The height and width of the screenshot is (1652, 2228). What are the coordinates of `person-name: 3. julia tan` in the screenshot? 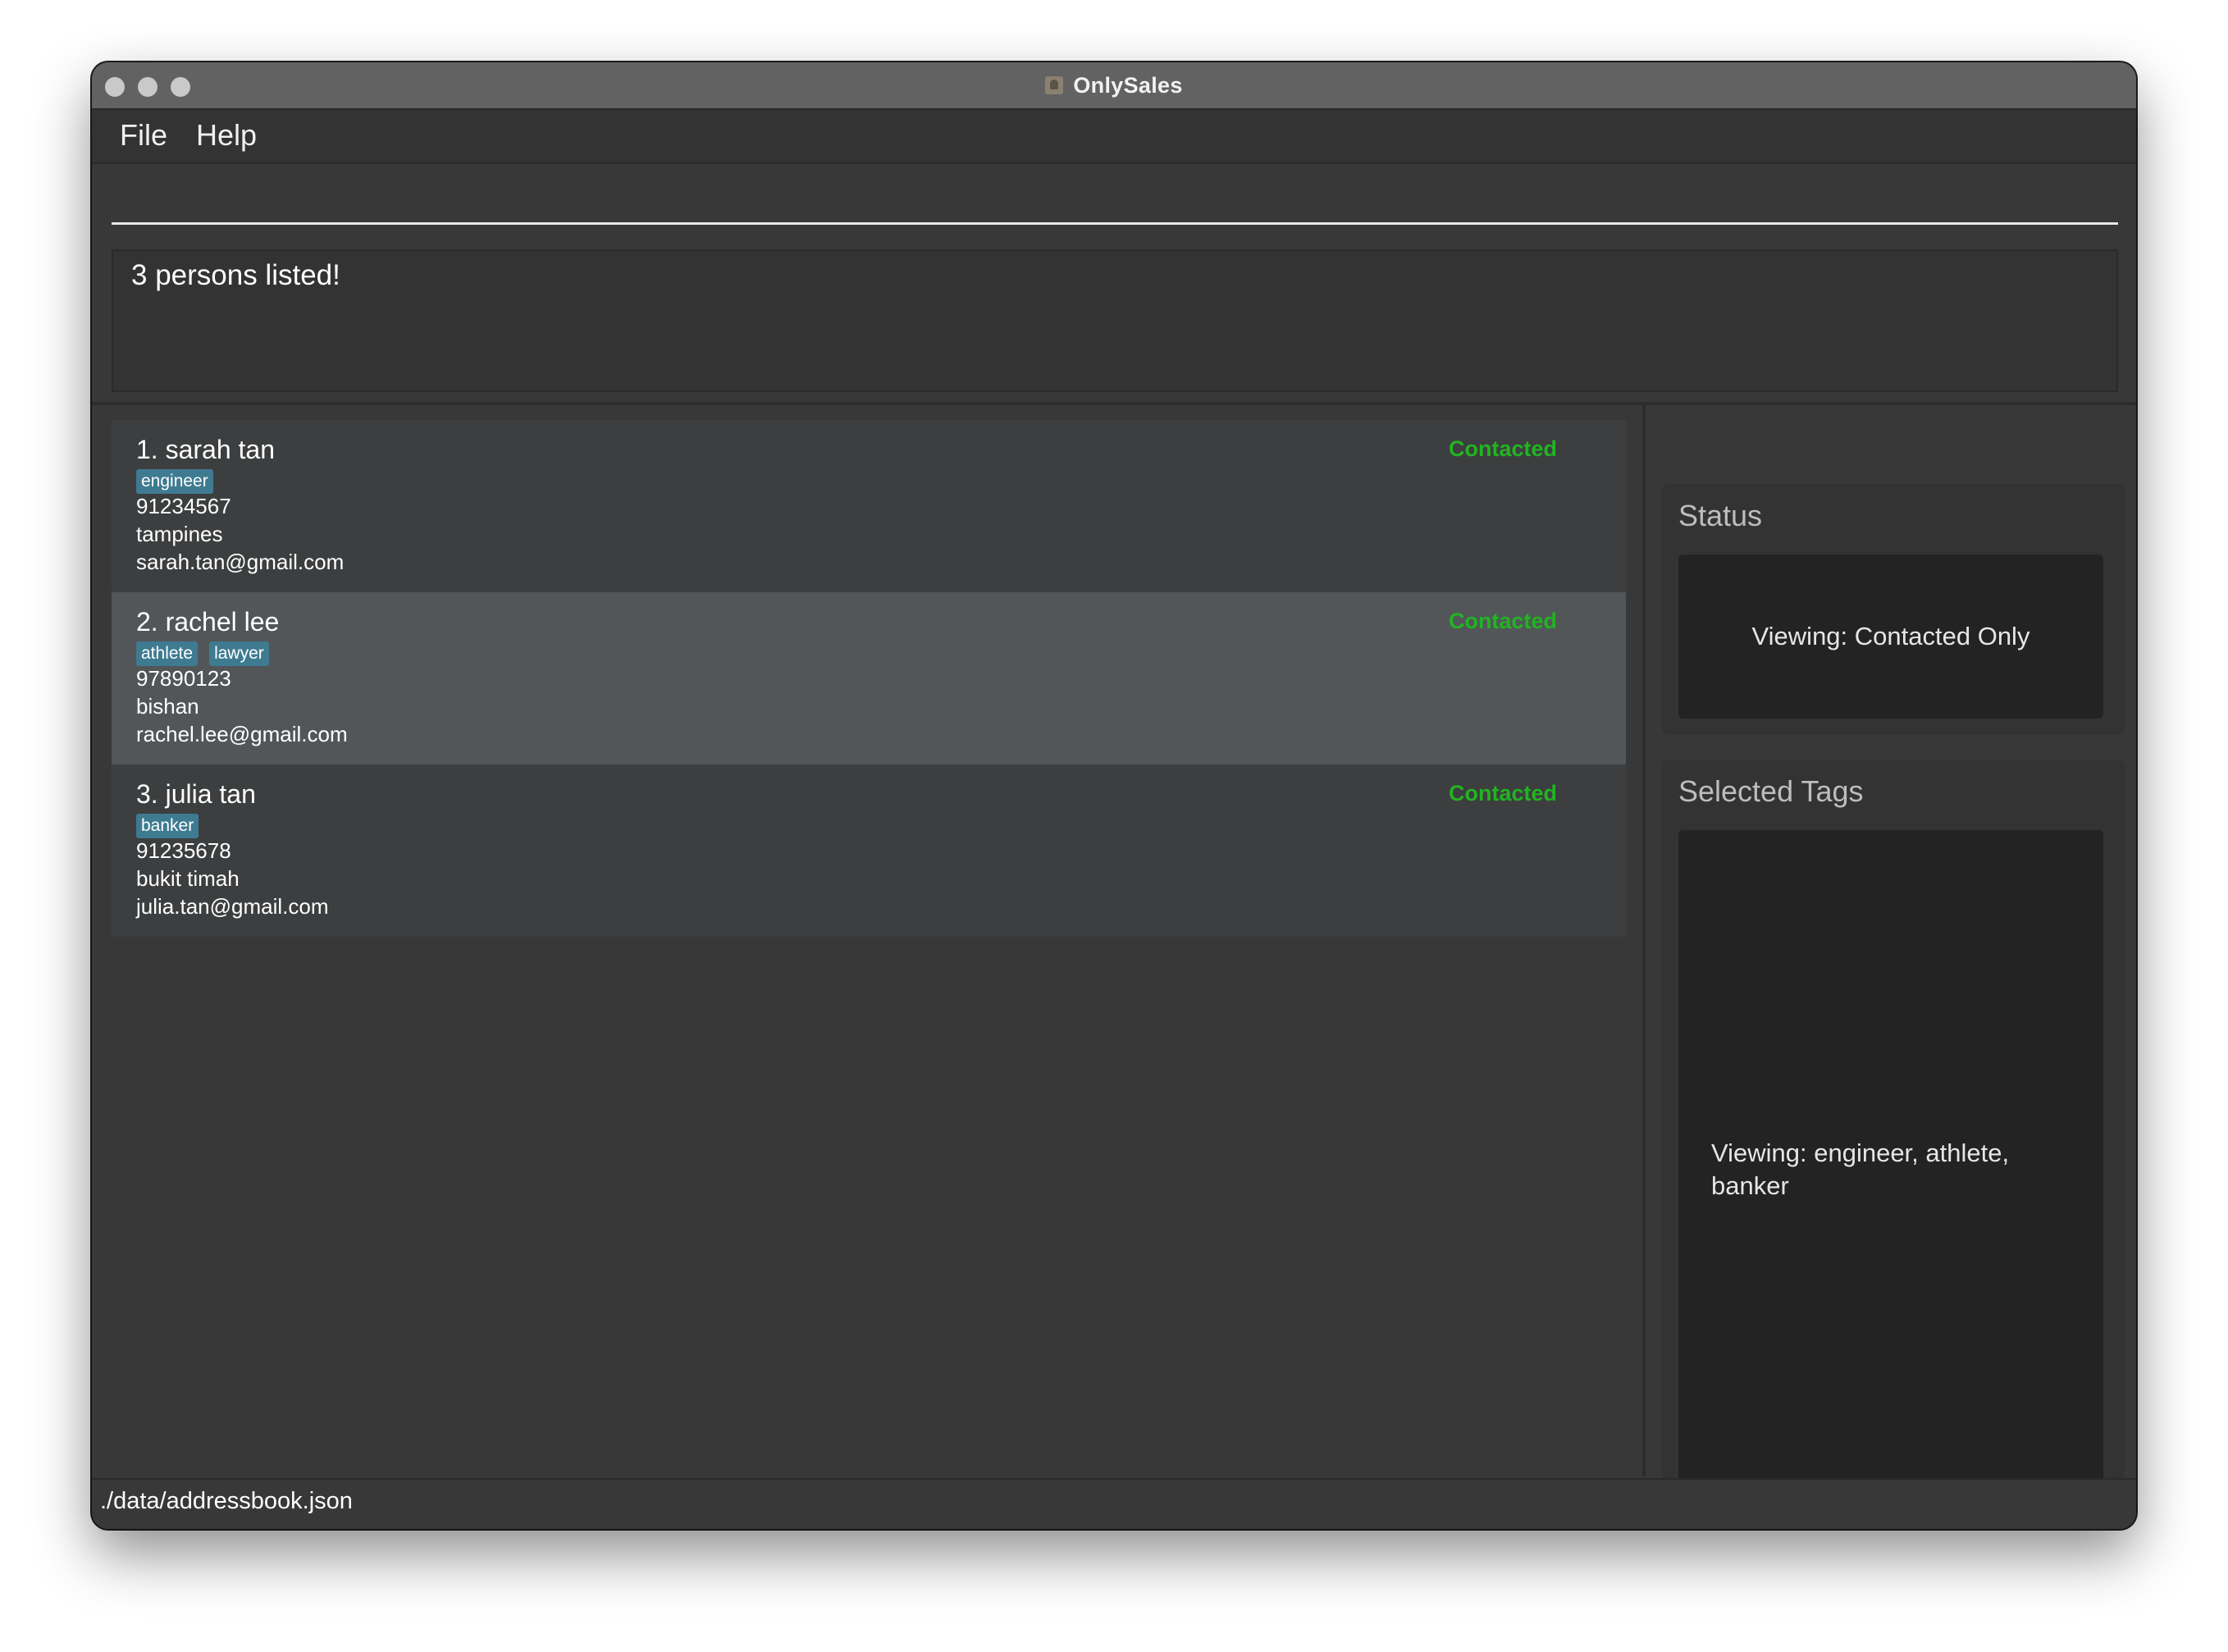 It's located at (196, 794).